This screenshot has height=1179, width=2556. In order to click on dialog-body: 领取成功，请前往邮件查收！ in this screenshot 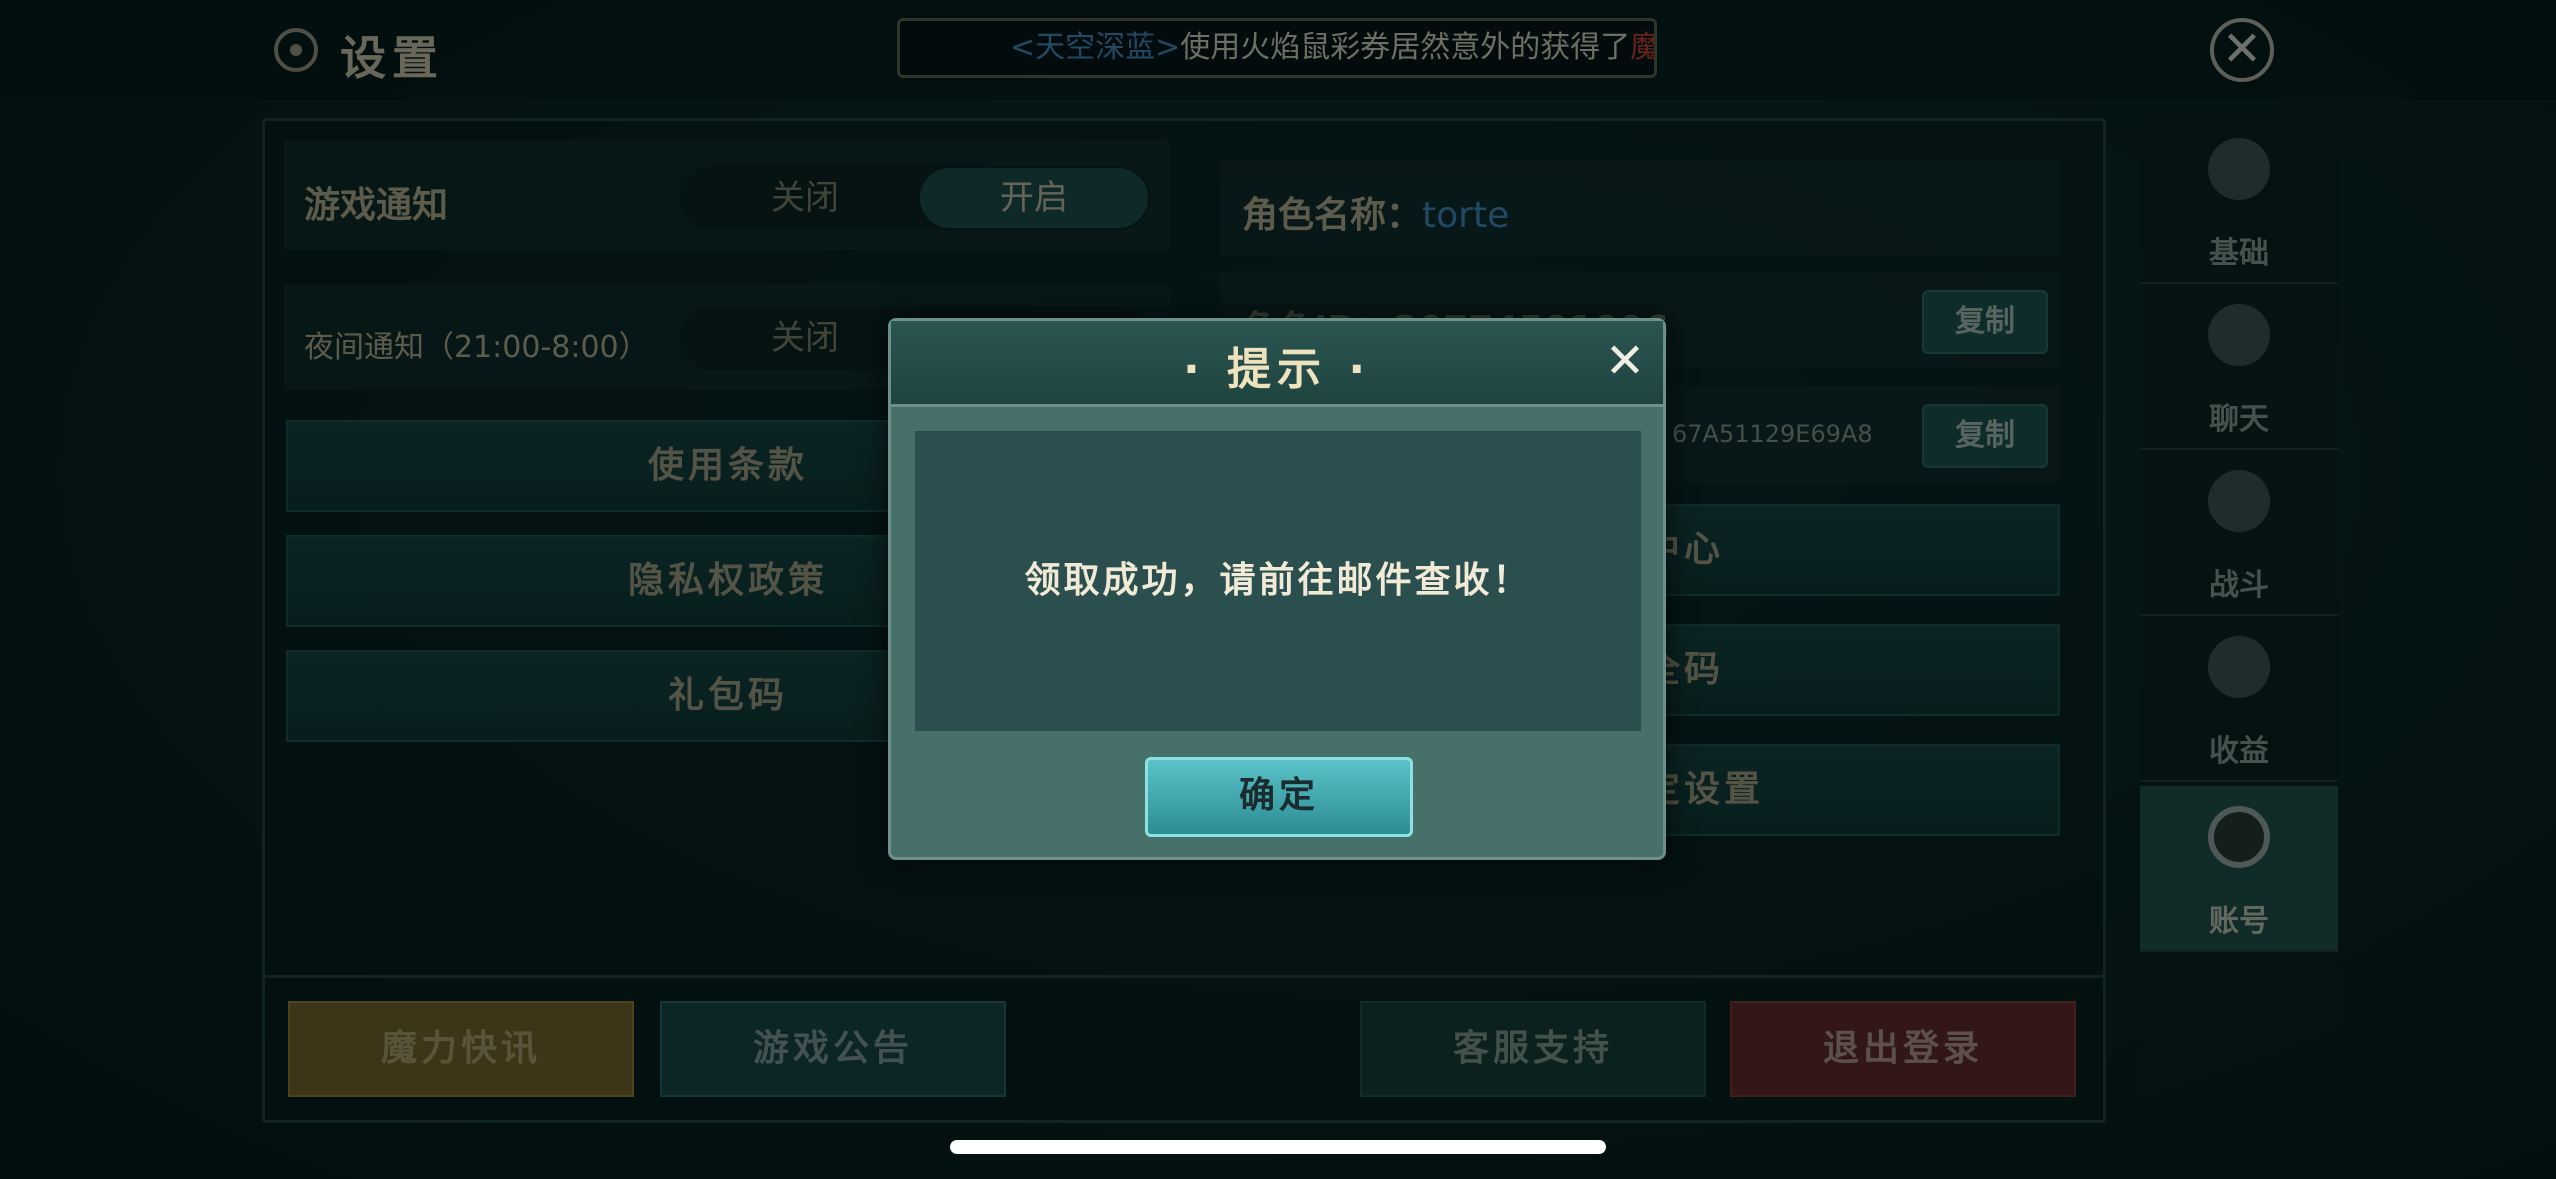, I will do `click(1278, 581)`.